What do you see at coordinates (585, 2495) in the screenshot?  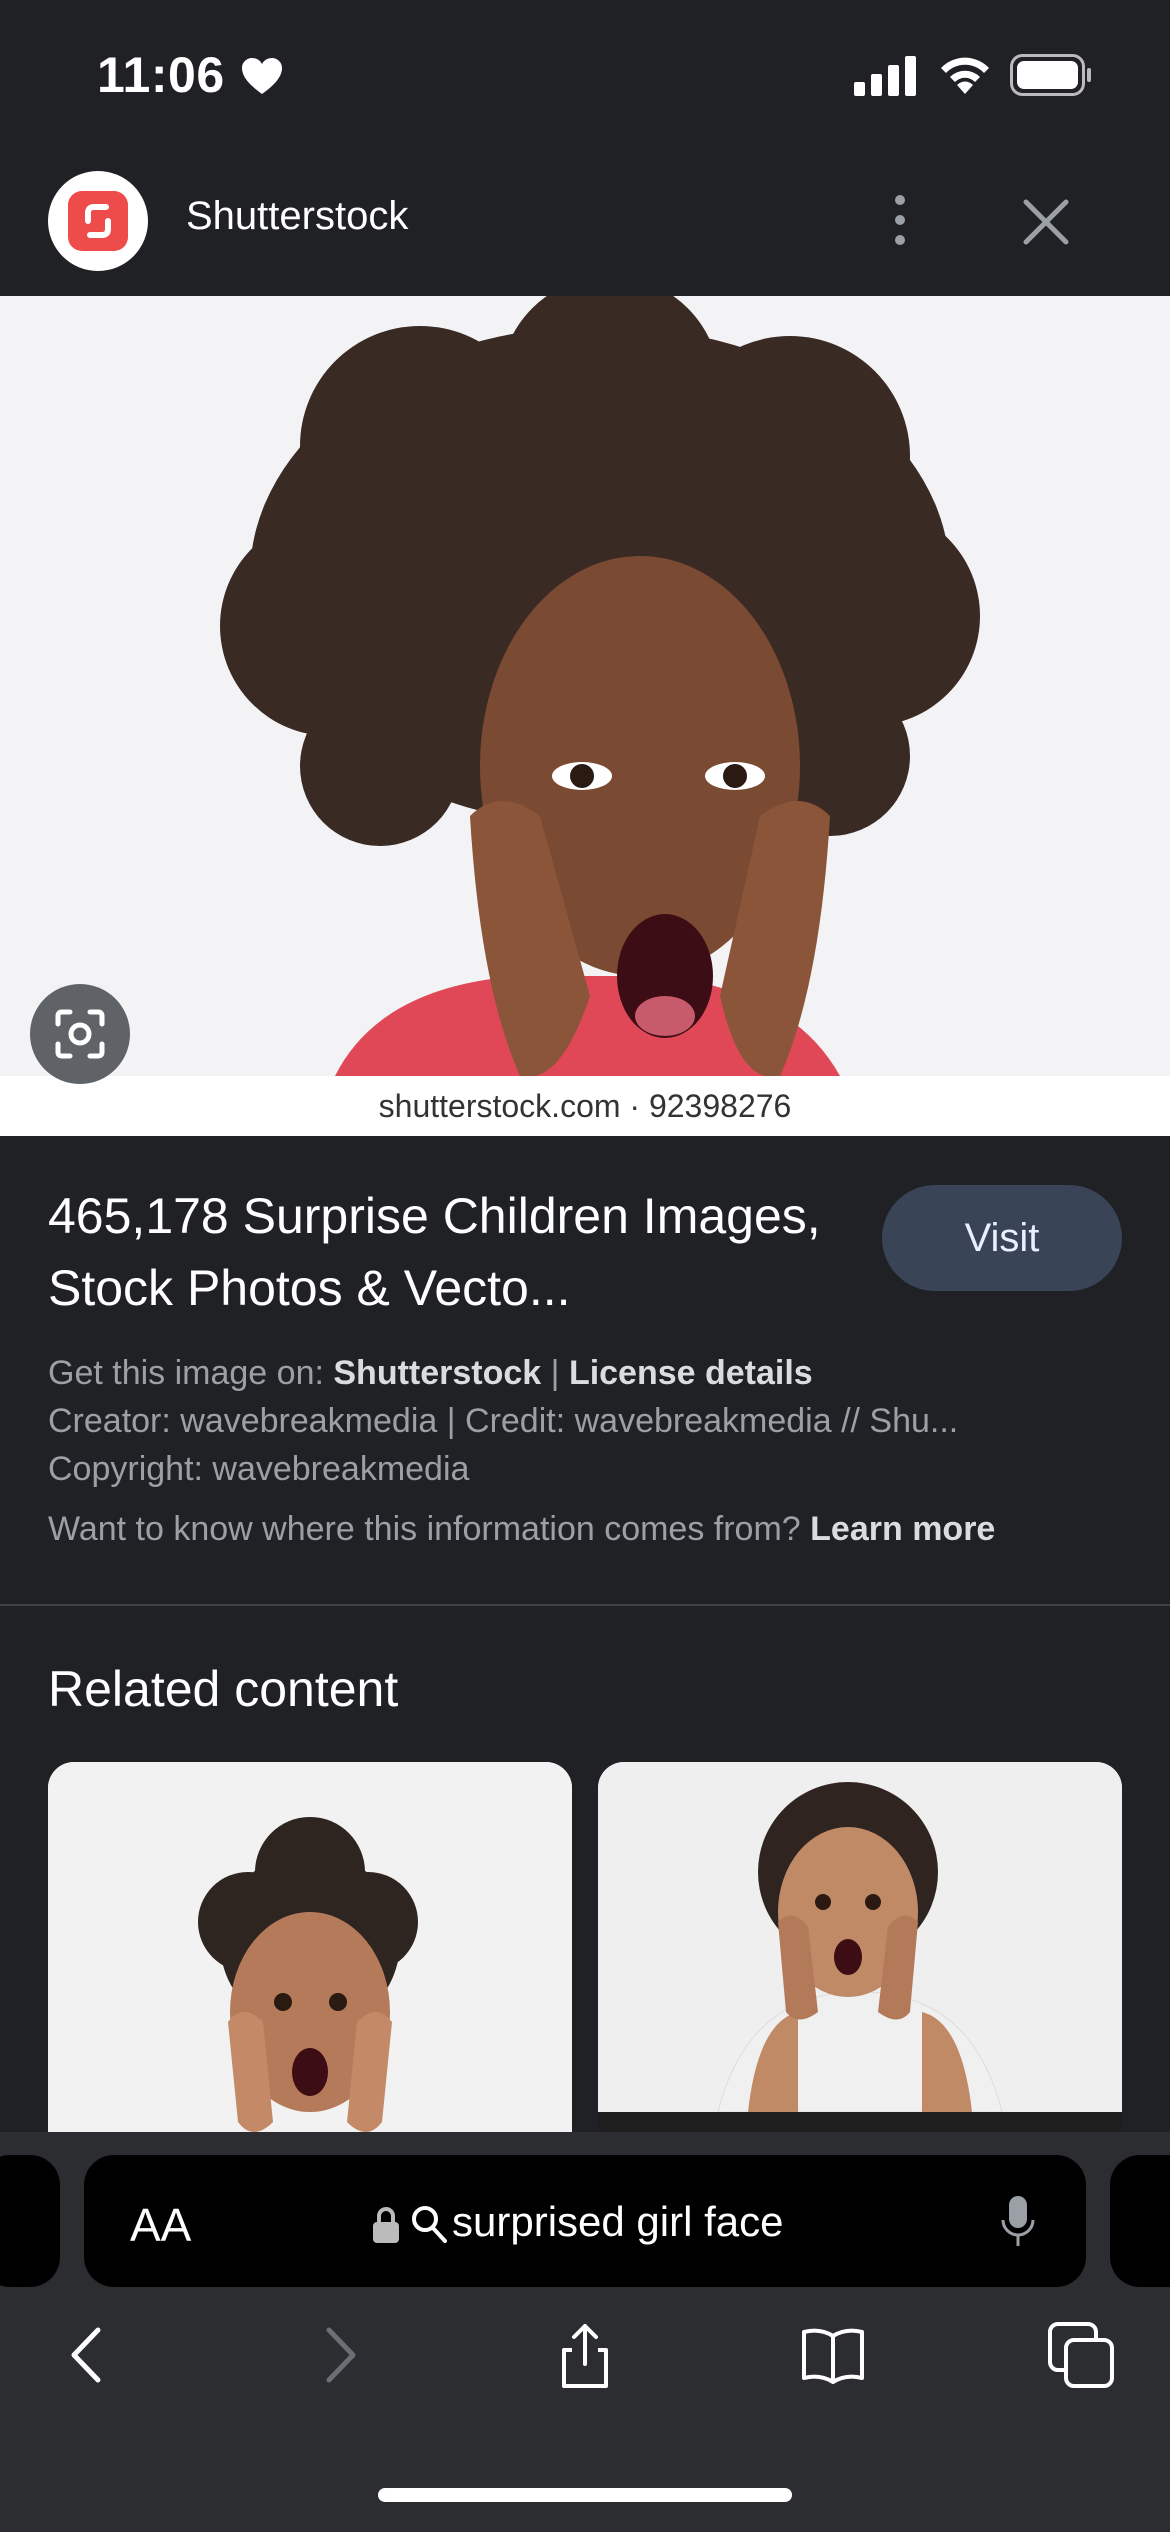 I see `home-indicator` at bounding box center [585, 2495].